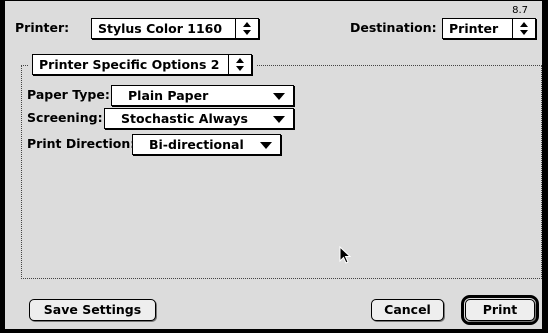 This screenshot has width=548, height=333. What do you see at coordinates (65, 117) in the screenshot?
I see `screening-label: Screening:` at bounding box center [65, 117].